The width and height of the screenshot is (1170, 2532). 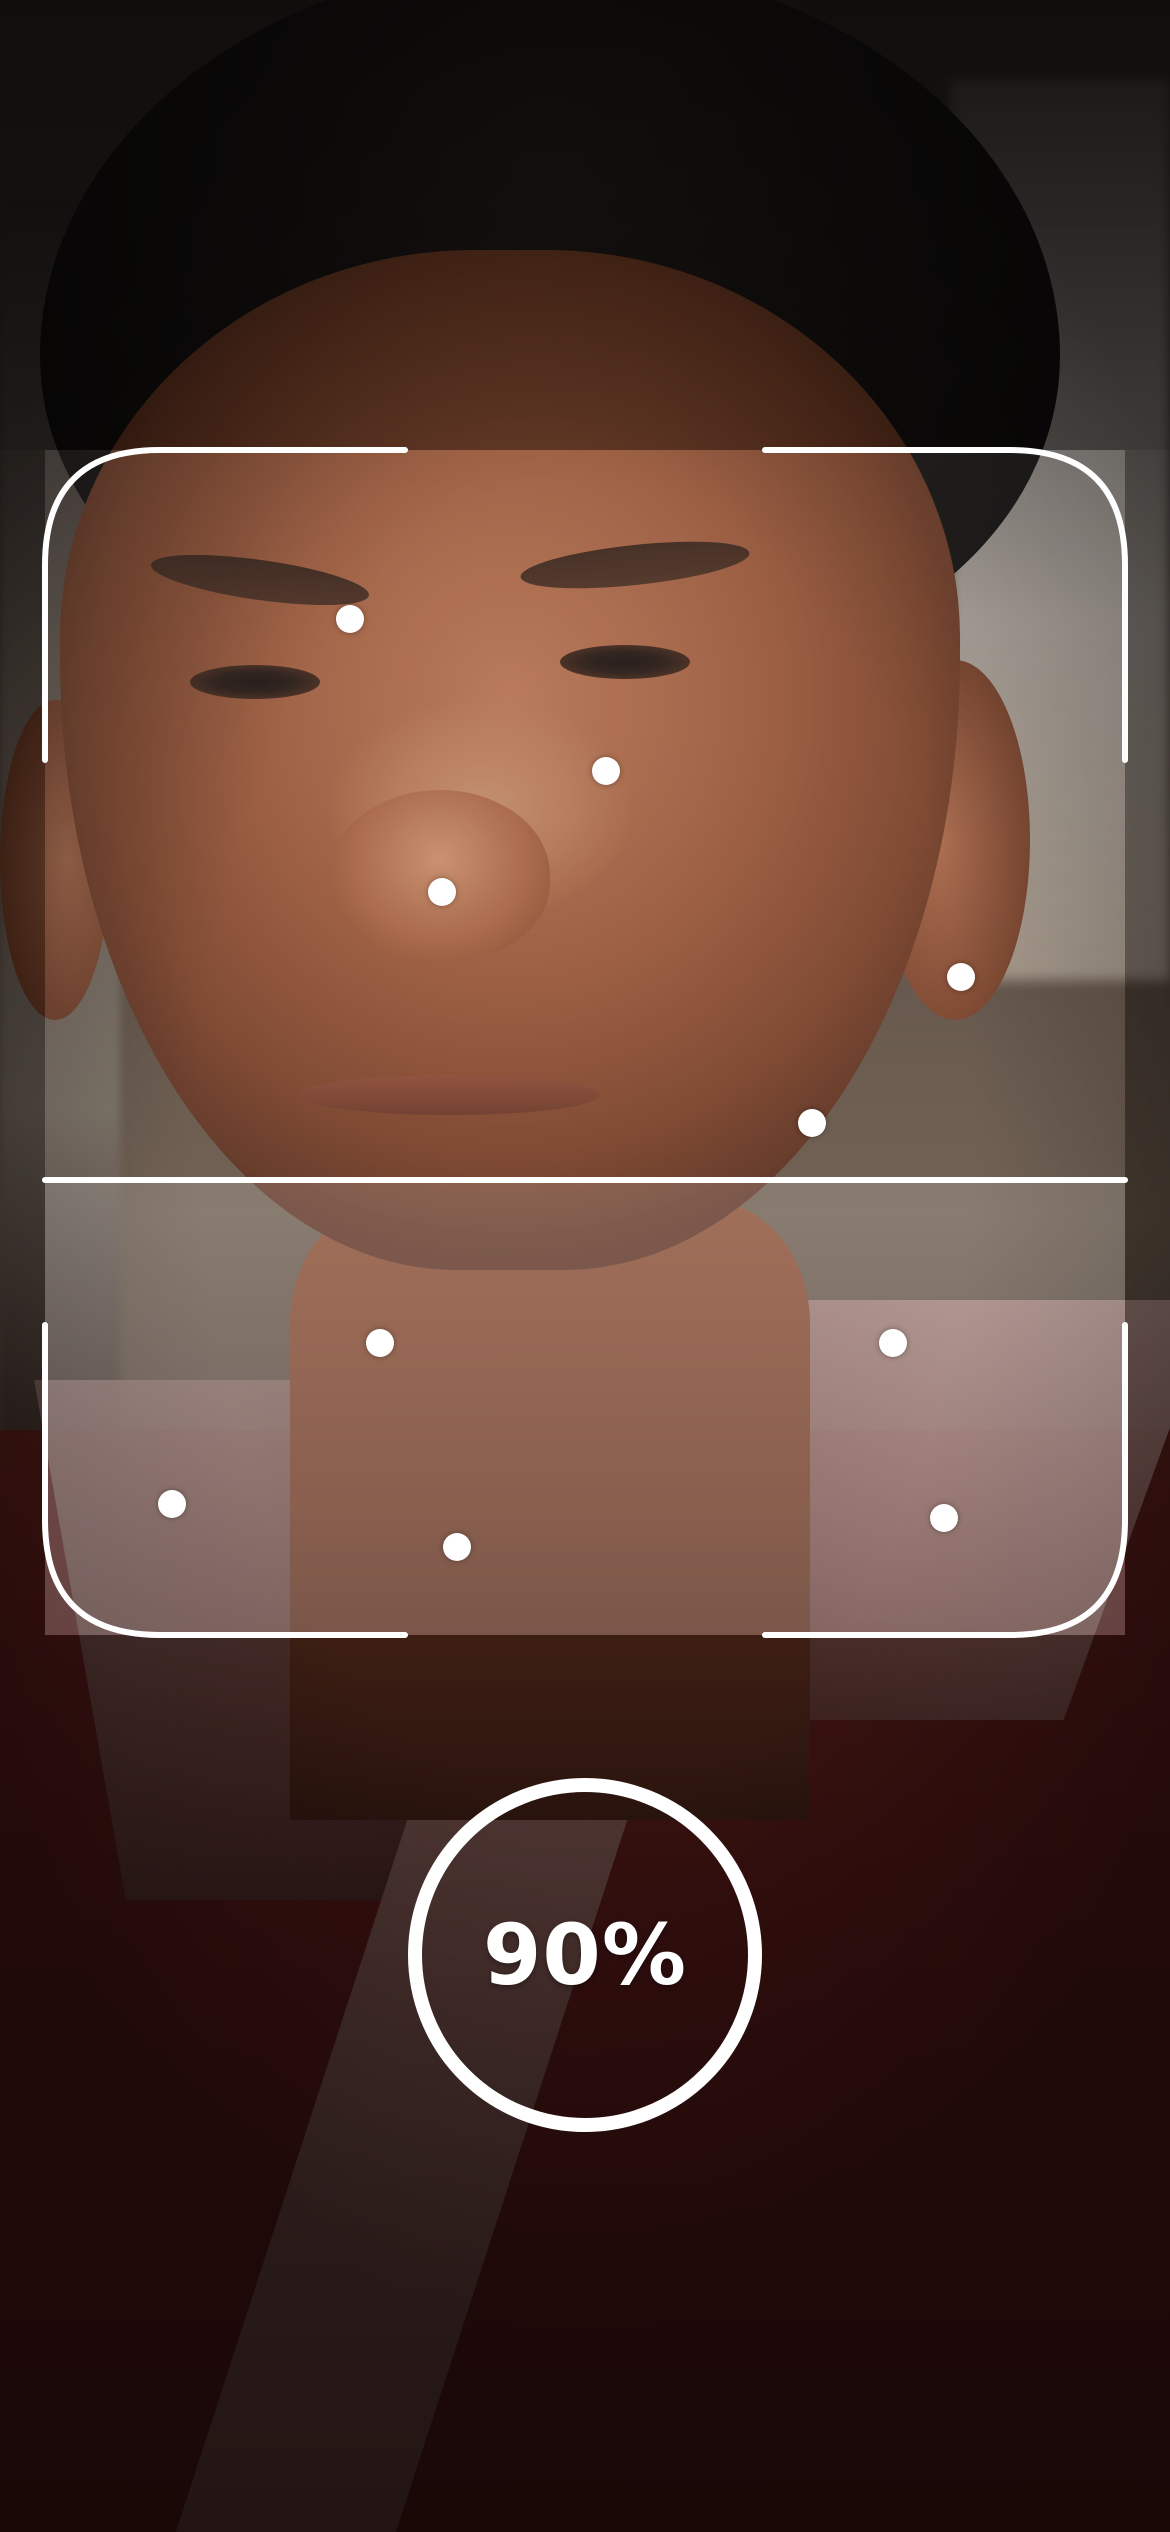 What do you see at coordinates (945, 605) in the screenshot?
I see `scan-frame-corner-top-right` at bounding box center [945, 605].